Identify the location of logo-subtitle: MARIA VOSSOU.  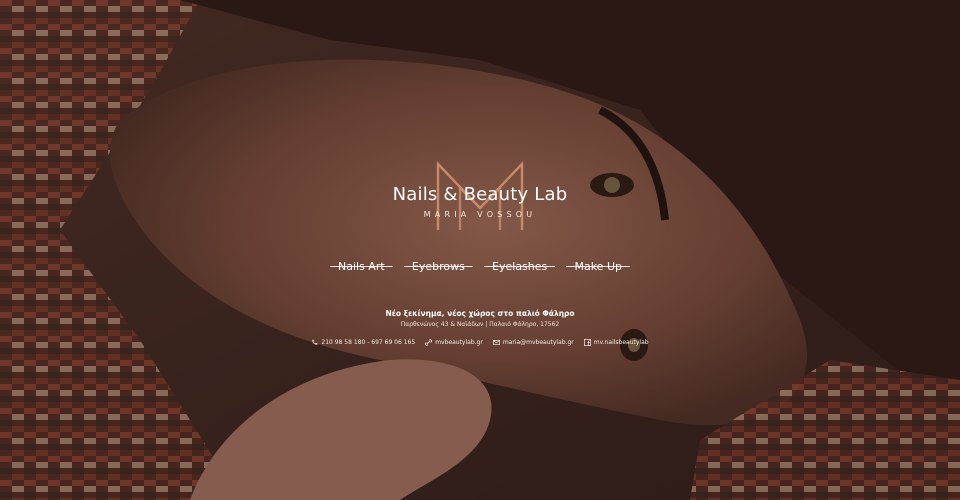
(480, 214).